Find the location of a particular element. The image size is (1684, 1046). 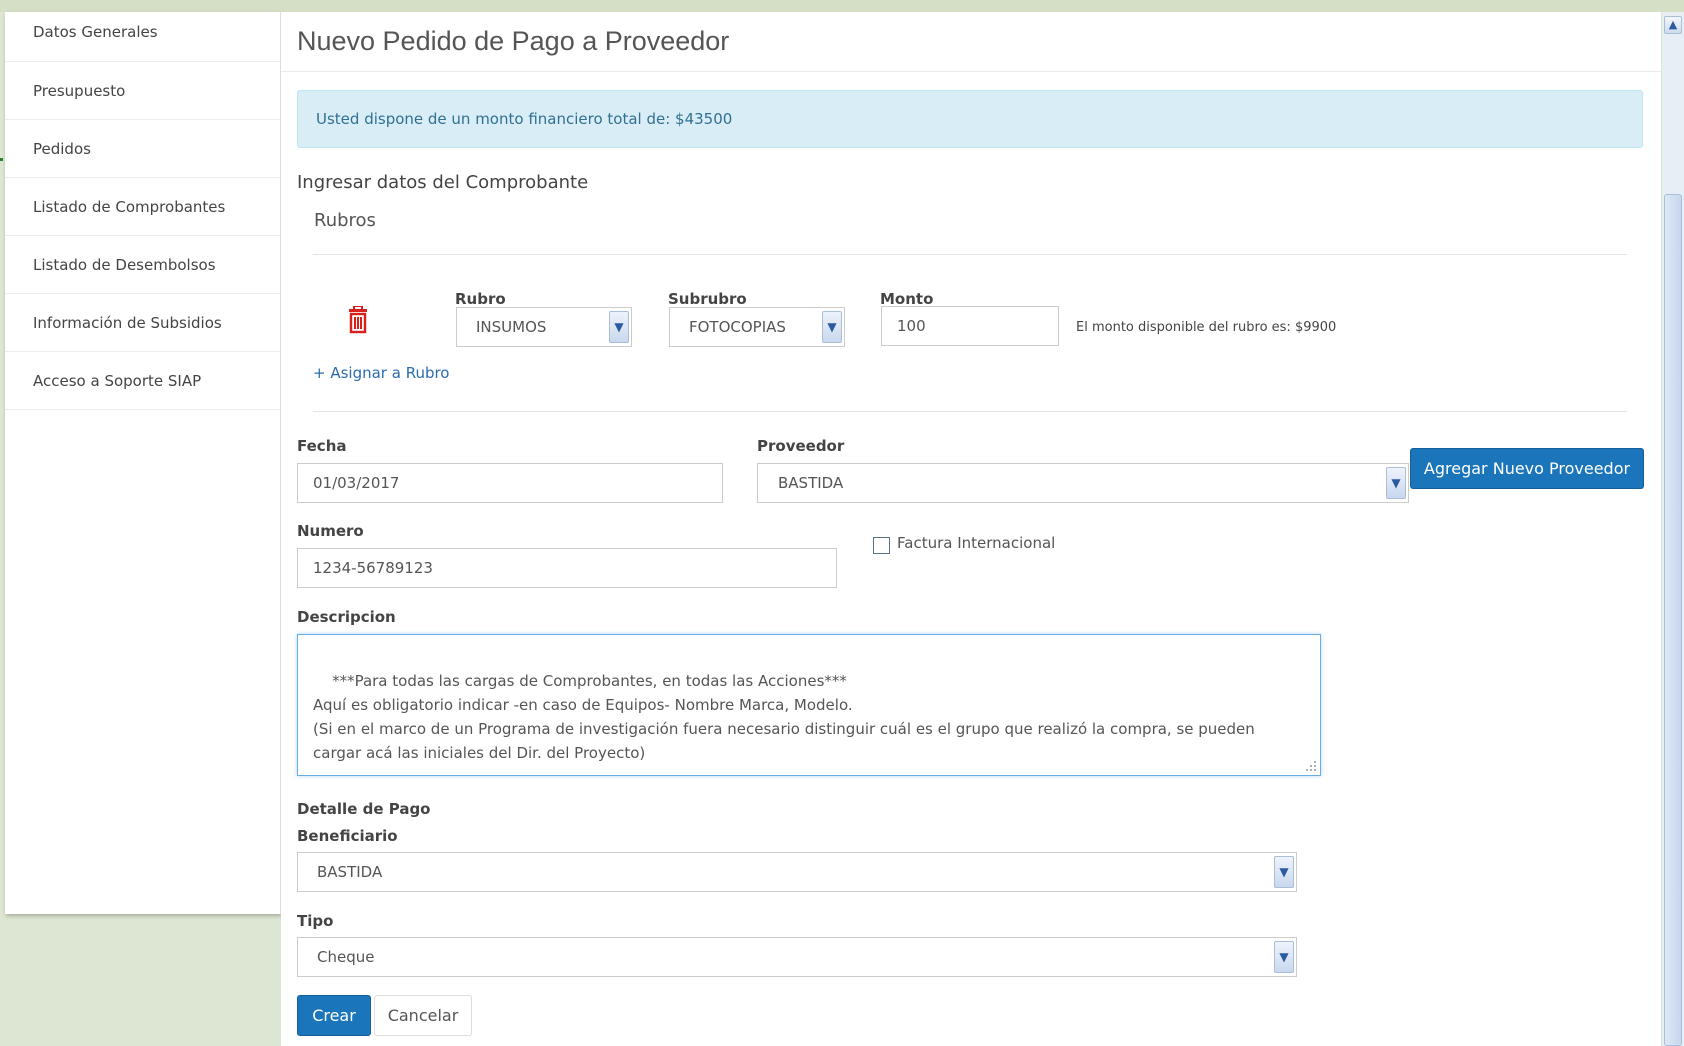

sidebar-item-pedidos: Pedidos is located at coordinates (142, 149).